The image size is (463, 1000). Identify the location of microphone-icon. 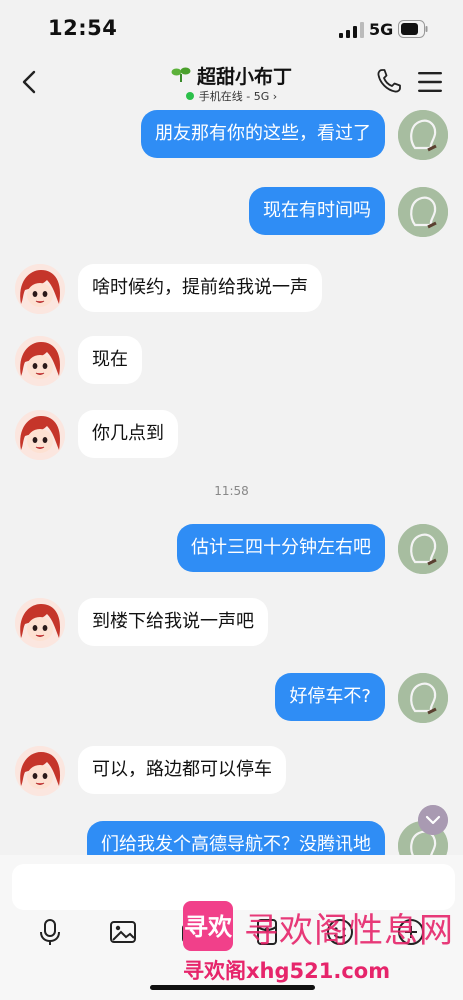
(50, 932).